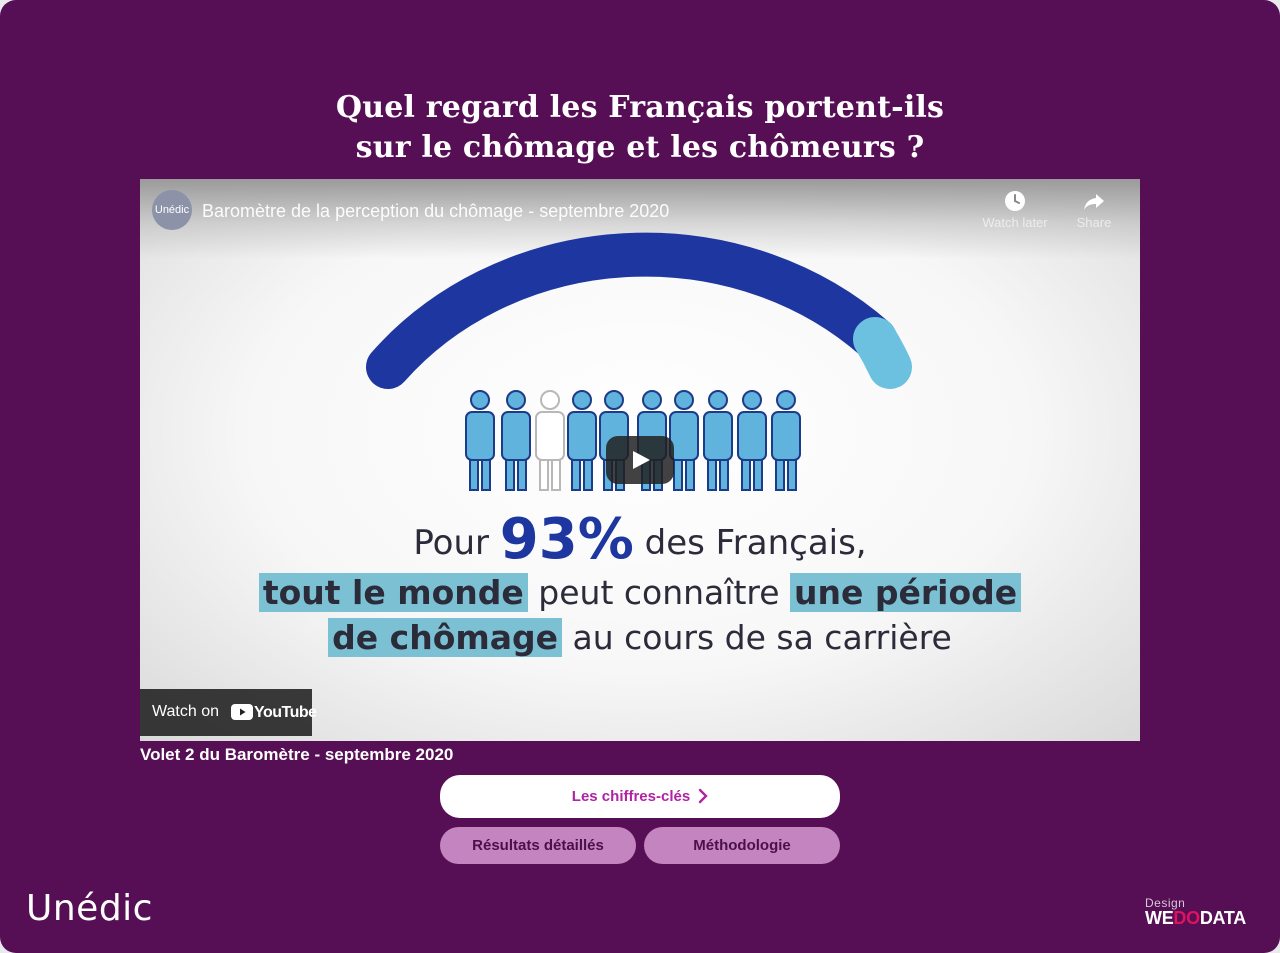 The width and height of the screenshot is (1280, 953). Describe the element at coordinates (566, 539) in the screenshot. I see `frame-text-percent: 93%` at that location.